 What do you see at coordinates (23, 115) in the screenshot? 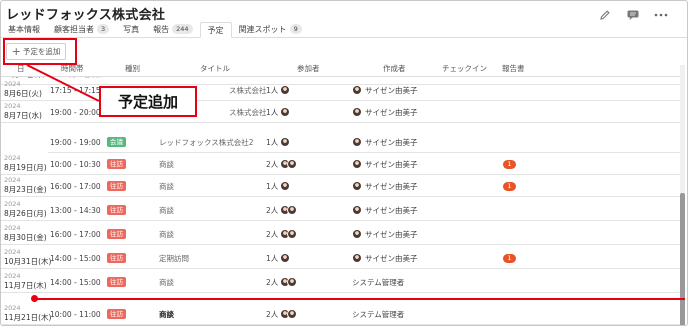
I see `row-date: 8月7日(水)` at bounding box center [23, 115].